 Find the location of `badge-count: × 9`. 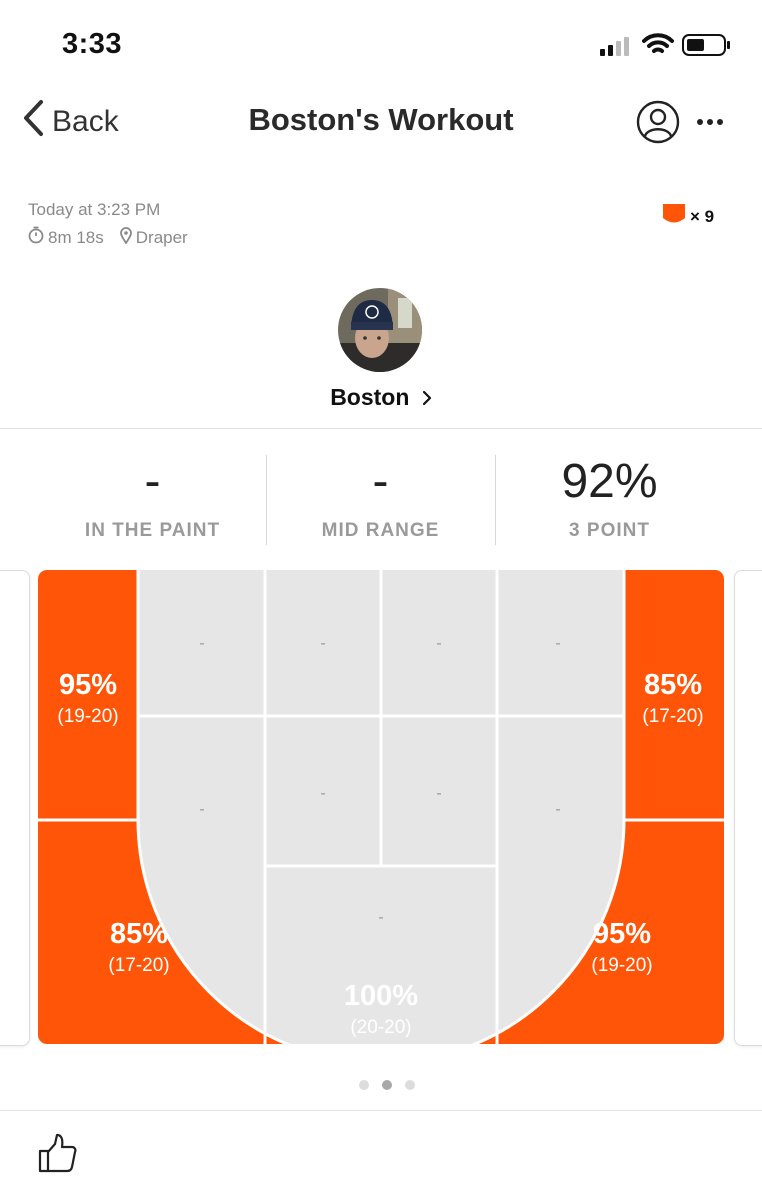

badge-count: × 9 is located at coordinates (688, 216).